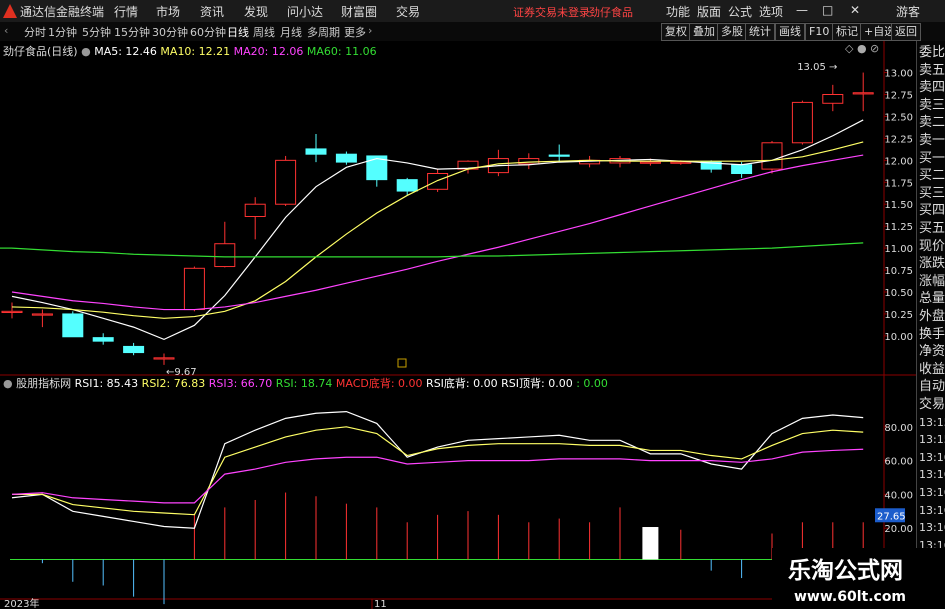 The height and width of the screenshot is (609, 945). What do you see at coordinates (62, 12) in the screenshot?
I see `app-title: 通达信金融终端` at bounding box center [62, 12].